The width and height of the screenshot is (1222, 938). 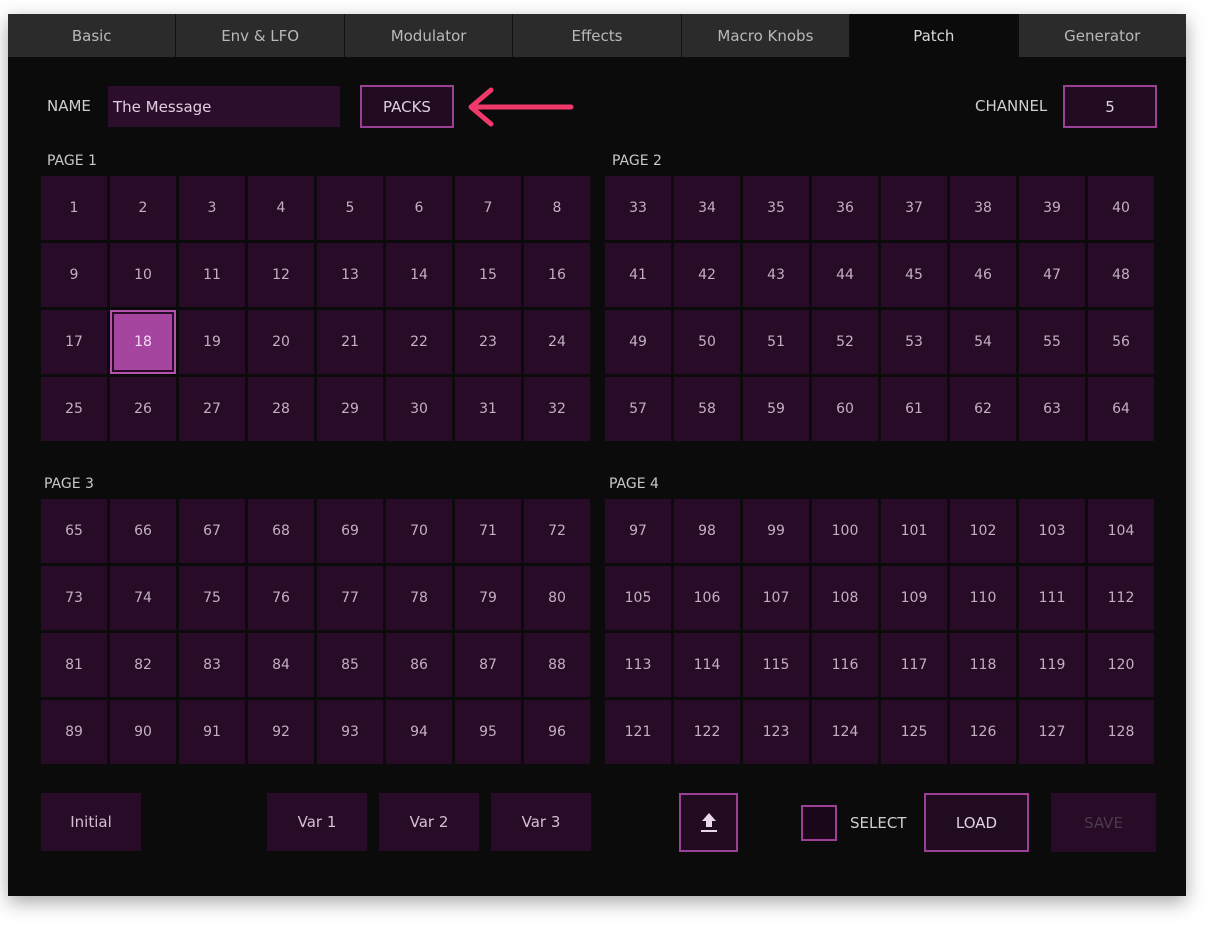 What do you see at coordinates (212, 531) in the screenshot?
I see `patch-slot: 67` at bounding box center [212, 531].